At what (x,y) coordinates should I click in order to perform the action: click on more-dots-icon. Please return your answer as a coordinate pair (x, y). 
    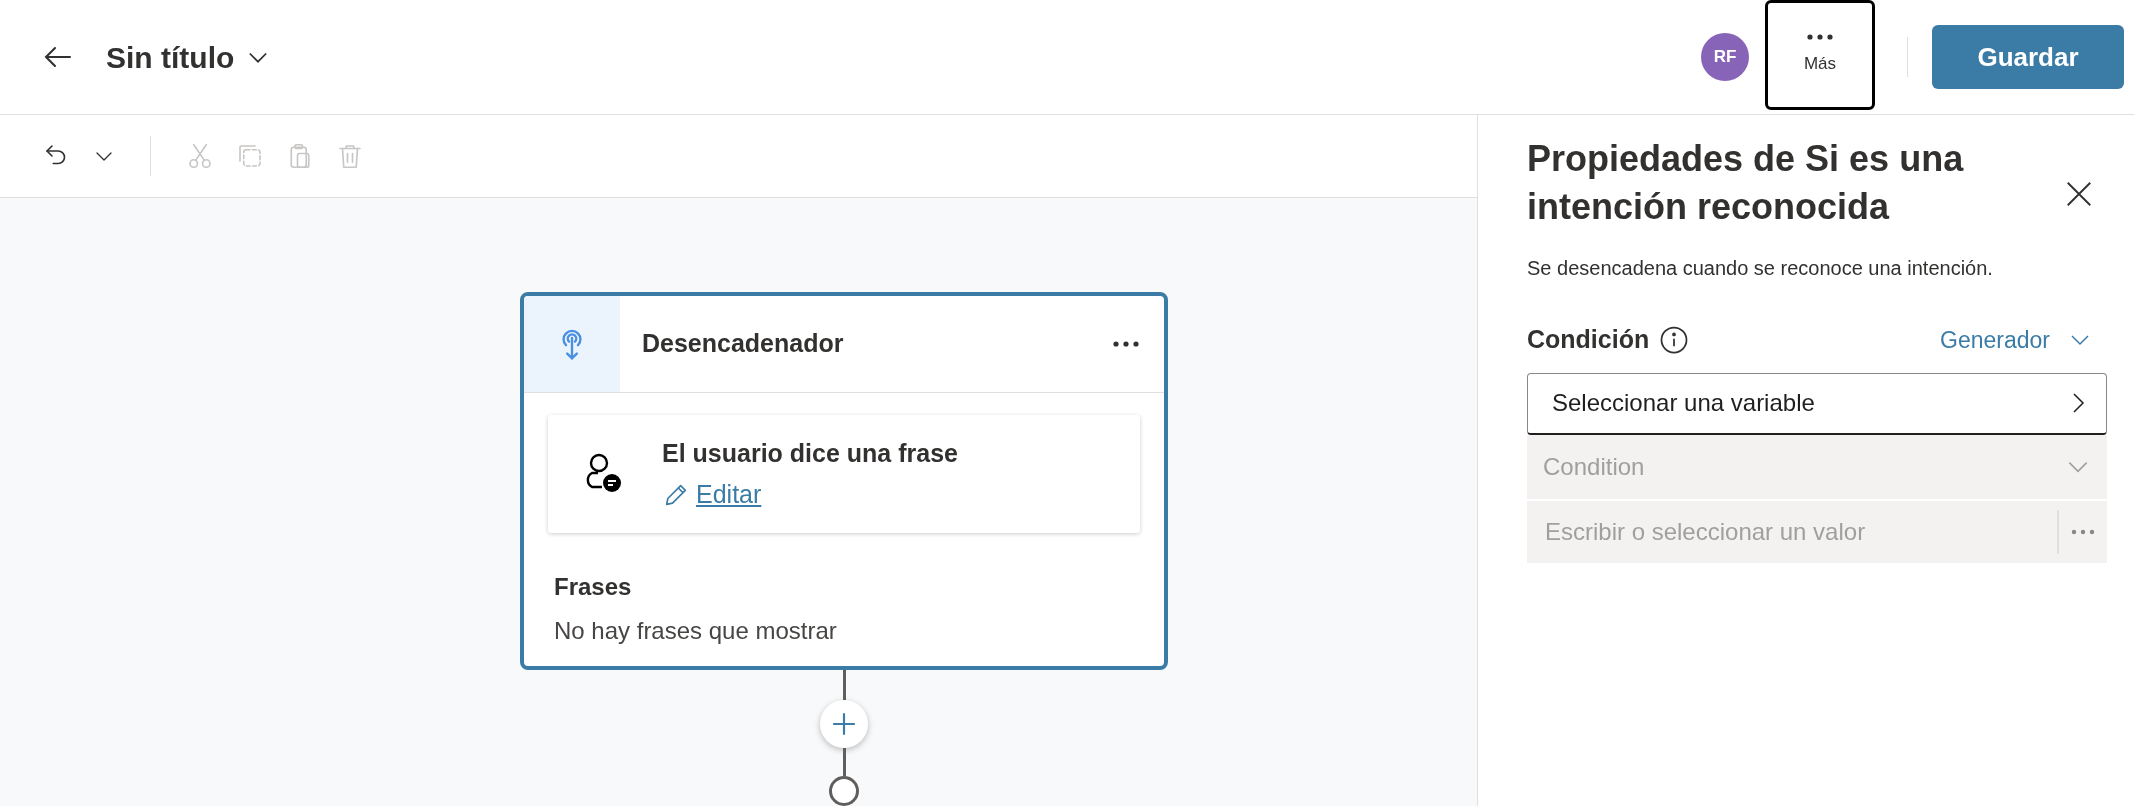
    Looking at the image, I should click on (1820, 37).